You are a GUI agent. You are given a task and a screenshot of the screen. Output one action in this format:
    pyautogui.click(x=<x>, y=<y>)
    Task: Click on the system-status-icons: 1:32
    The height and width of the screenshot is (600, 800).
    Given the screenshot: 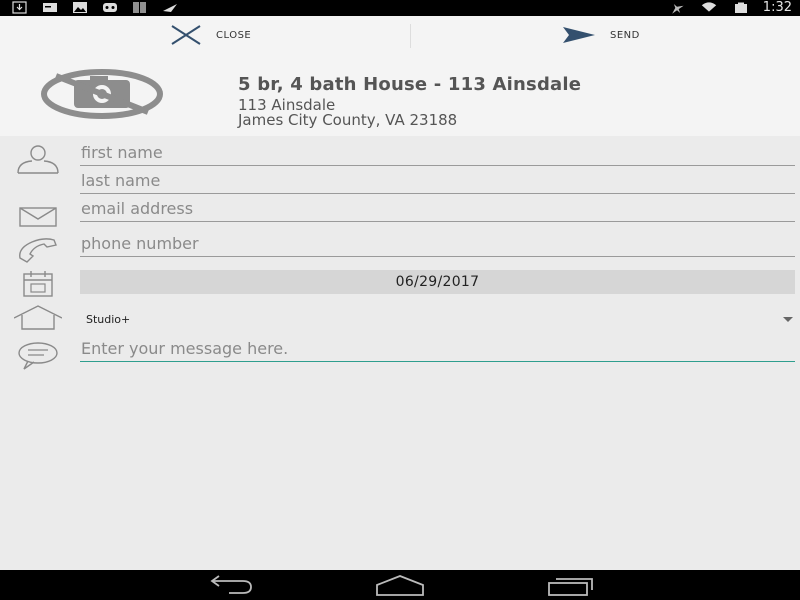 What is the action you would take?
    pyautogui.click(x=730, y=8)
    